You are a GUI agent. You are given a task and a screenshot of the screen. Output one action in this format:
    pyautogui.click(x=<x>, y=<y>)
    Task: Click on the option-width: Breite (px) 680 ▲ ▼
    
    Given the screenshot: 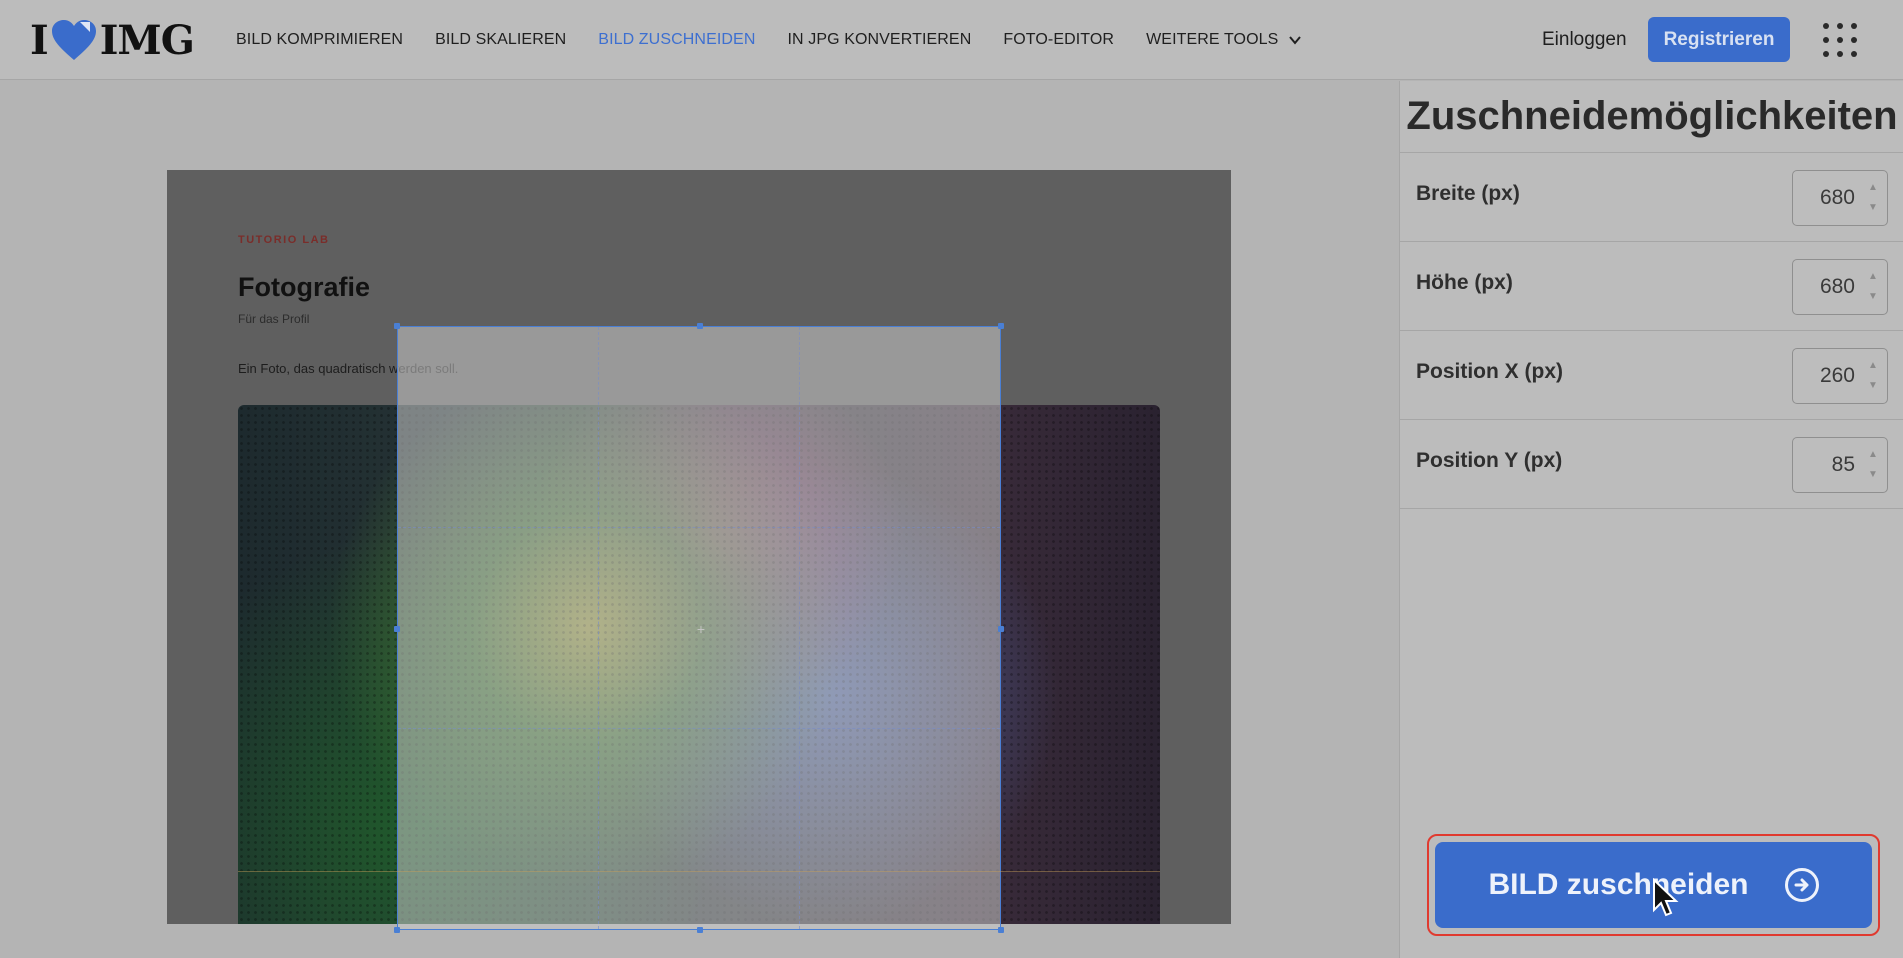 What is the action you would take?
    pyautogui.click(x=1651, y=197)
    